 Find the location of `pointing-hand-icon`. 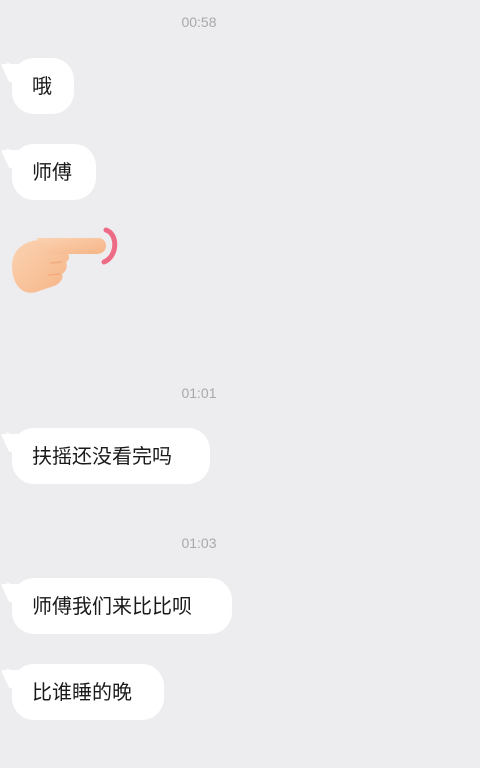

pointing-hand-icon is located at coordinates (65, 260).